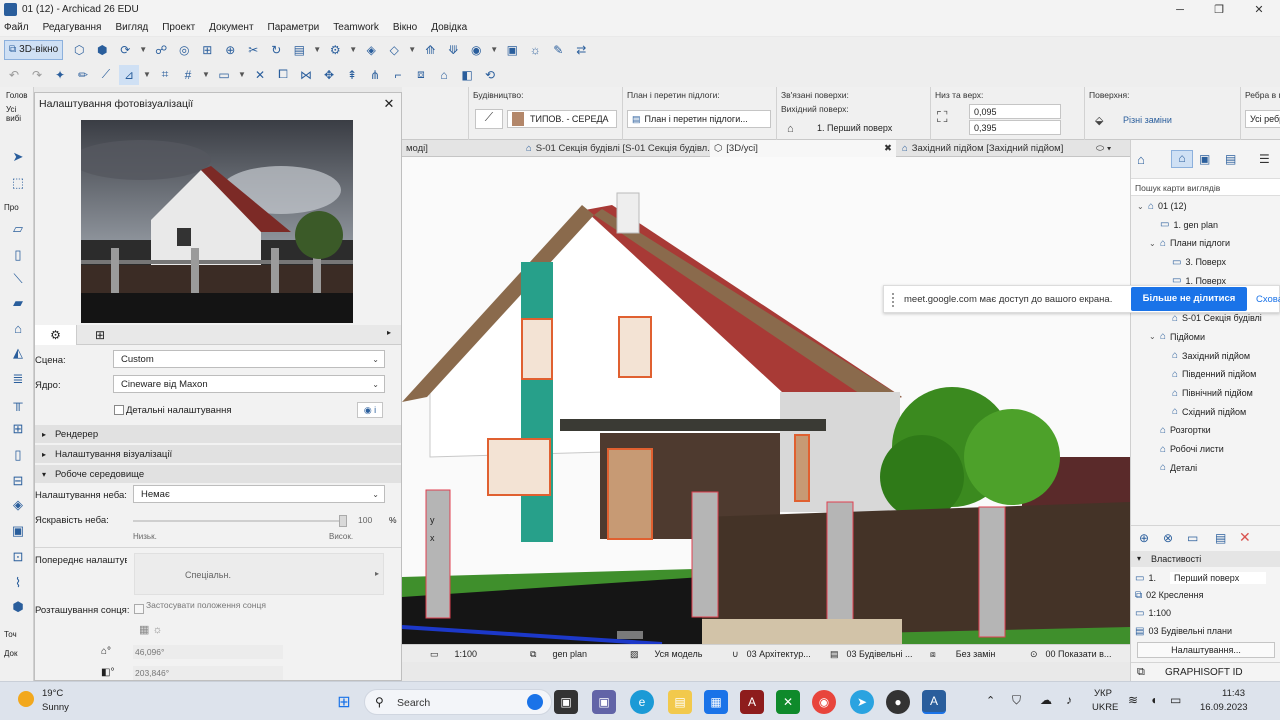 The width and height of the screenshot is (1280, 720). What do you see at coordinates (449, 27) in the screenshot?
I see `menu-help: Довідка` at bounding box center [449, 27].